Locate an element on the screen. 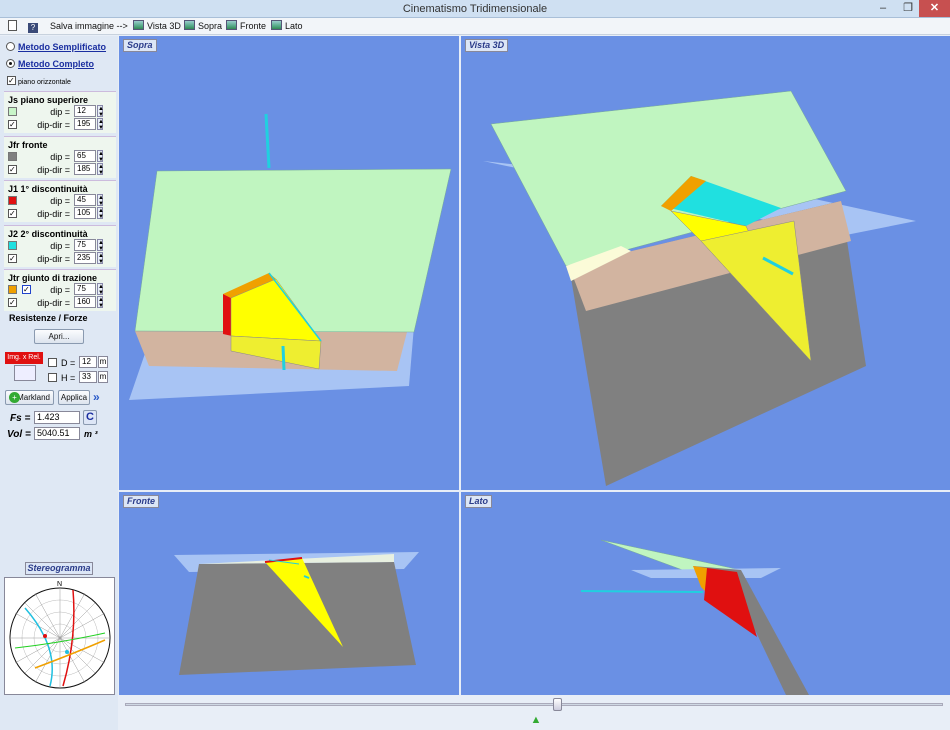  minimize-button: – is located at coordinates (883, 8).